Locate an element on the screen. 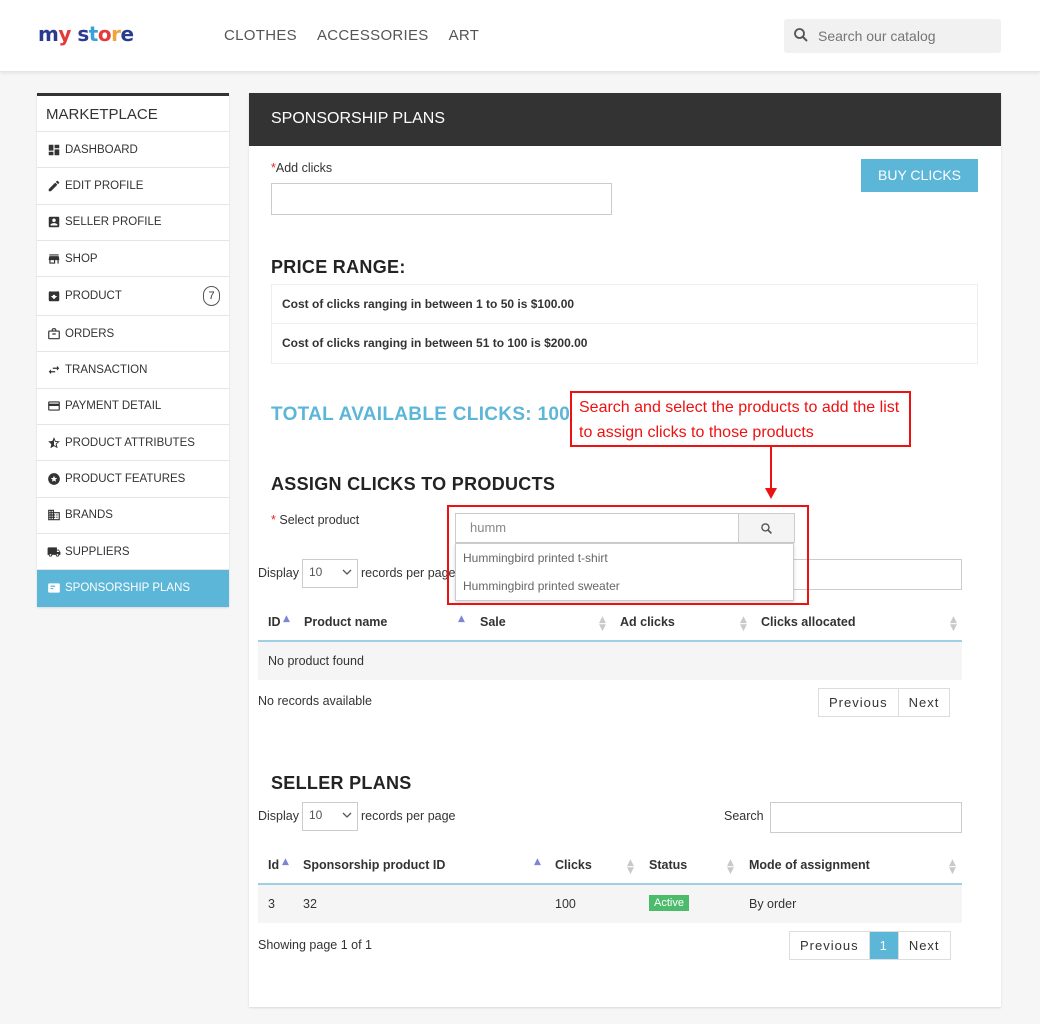 This screenshot has width=1040, height=1024. select-product-label: * Select product is located at coordinates (315, 520).